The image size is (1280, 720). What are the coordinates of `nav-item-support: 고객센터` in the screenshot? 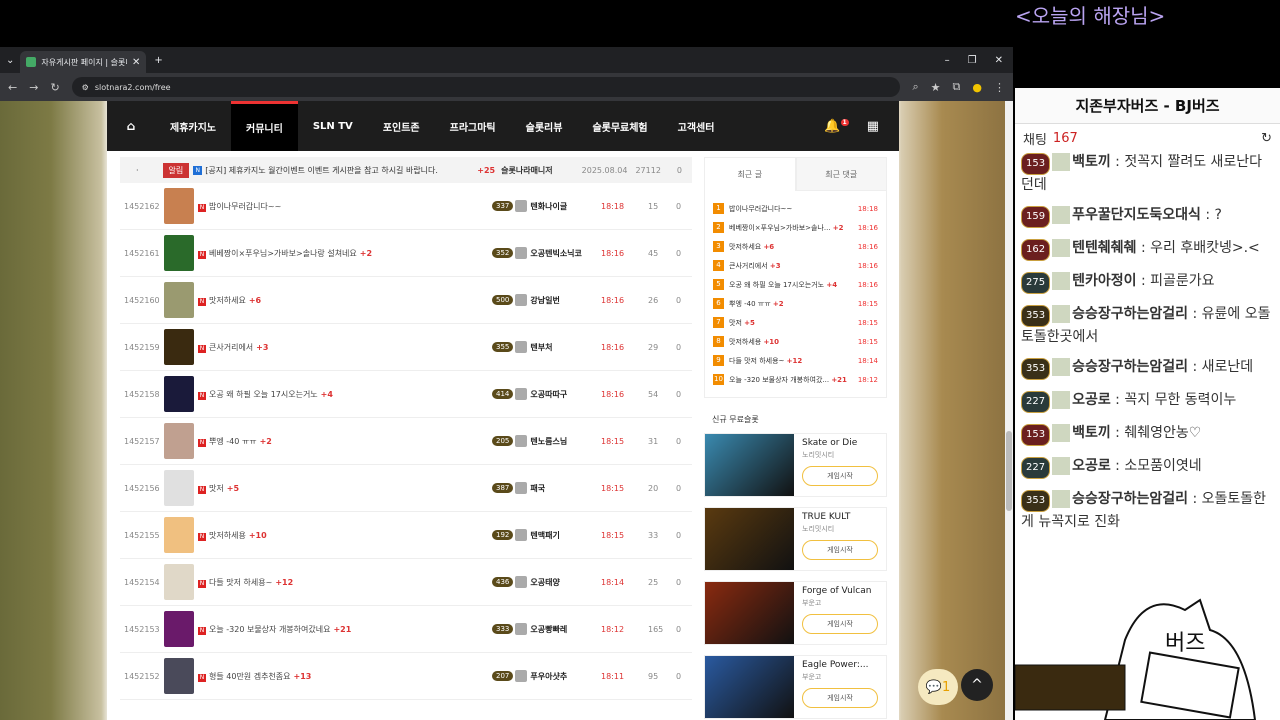 It's located at (696, 126).